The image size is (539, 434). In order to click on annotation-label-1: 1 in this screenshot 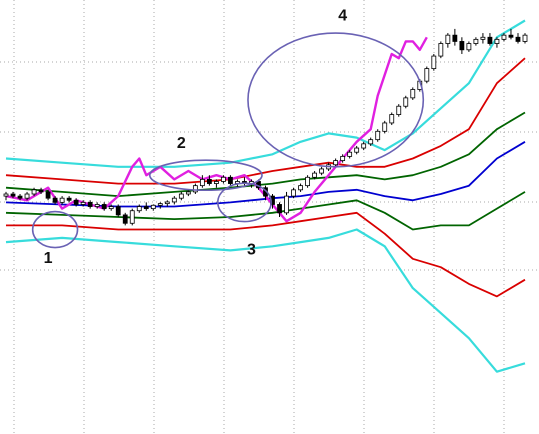, I will do `click(48, 258)`.